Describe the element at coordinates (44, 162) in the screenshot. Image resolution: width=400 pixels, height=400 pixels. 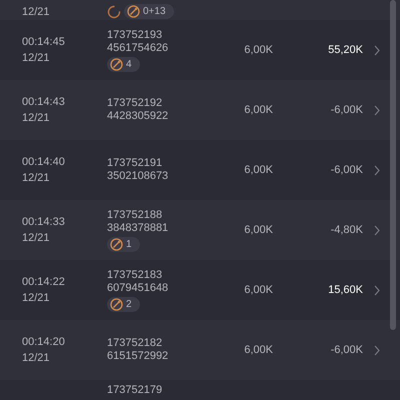
I see `time-text: 00:14:40` at that location.